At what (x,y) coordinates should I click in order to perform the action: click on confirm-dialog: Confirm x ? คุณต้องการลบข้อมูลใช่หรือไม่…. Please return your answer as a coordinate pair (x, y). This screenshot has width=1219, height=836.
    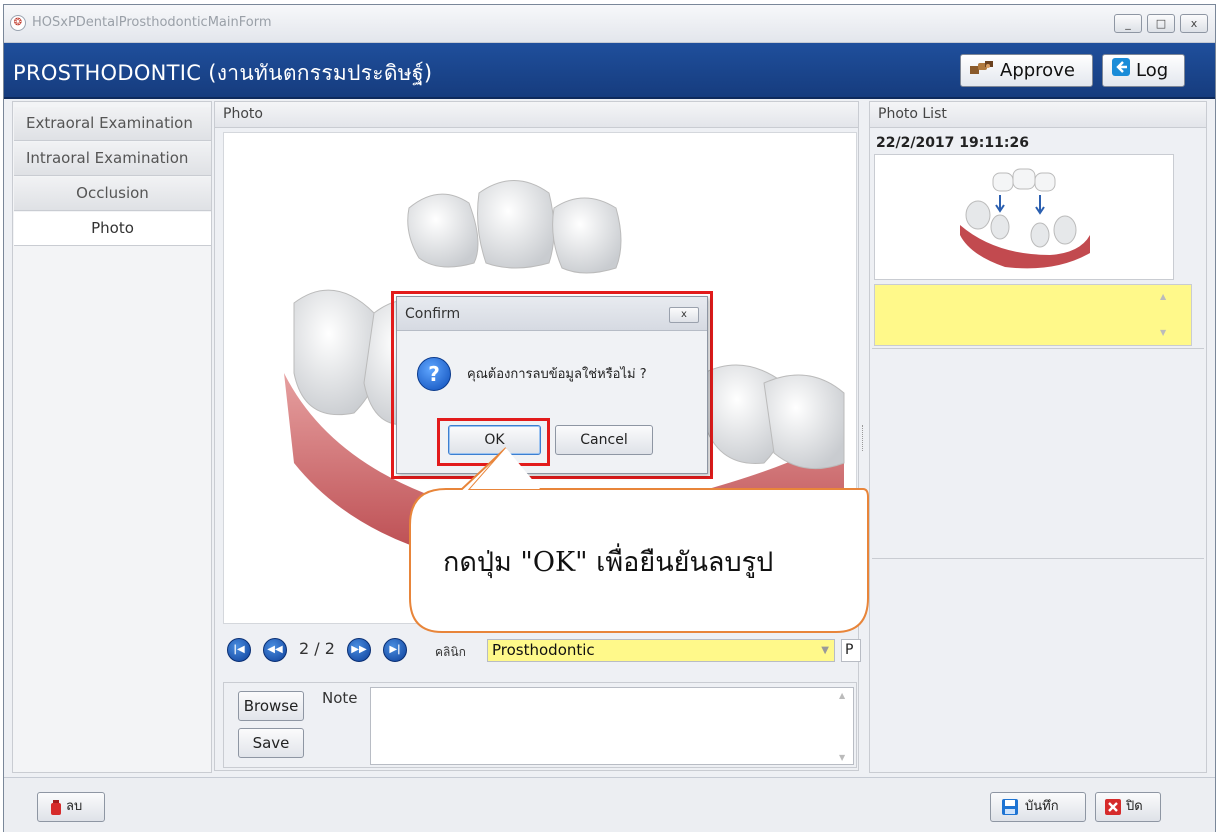
    Looking at the image, I should click on (552, 385).